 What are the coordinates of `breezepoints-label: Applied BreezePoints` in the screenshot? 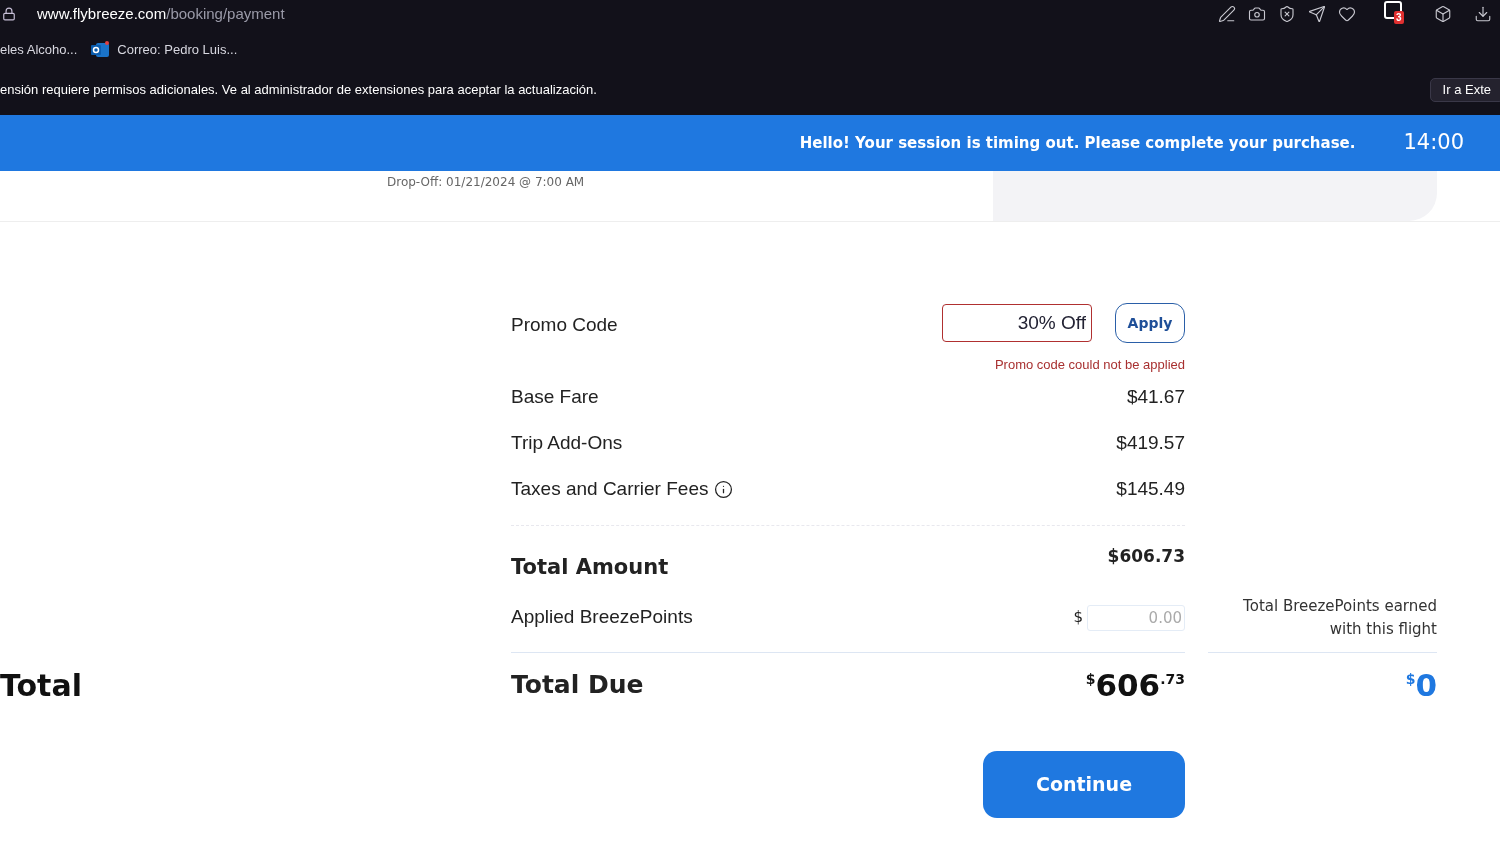 It's located at (602, 617).